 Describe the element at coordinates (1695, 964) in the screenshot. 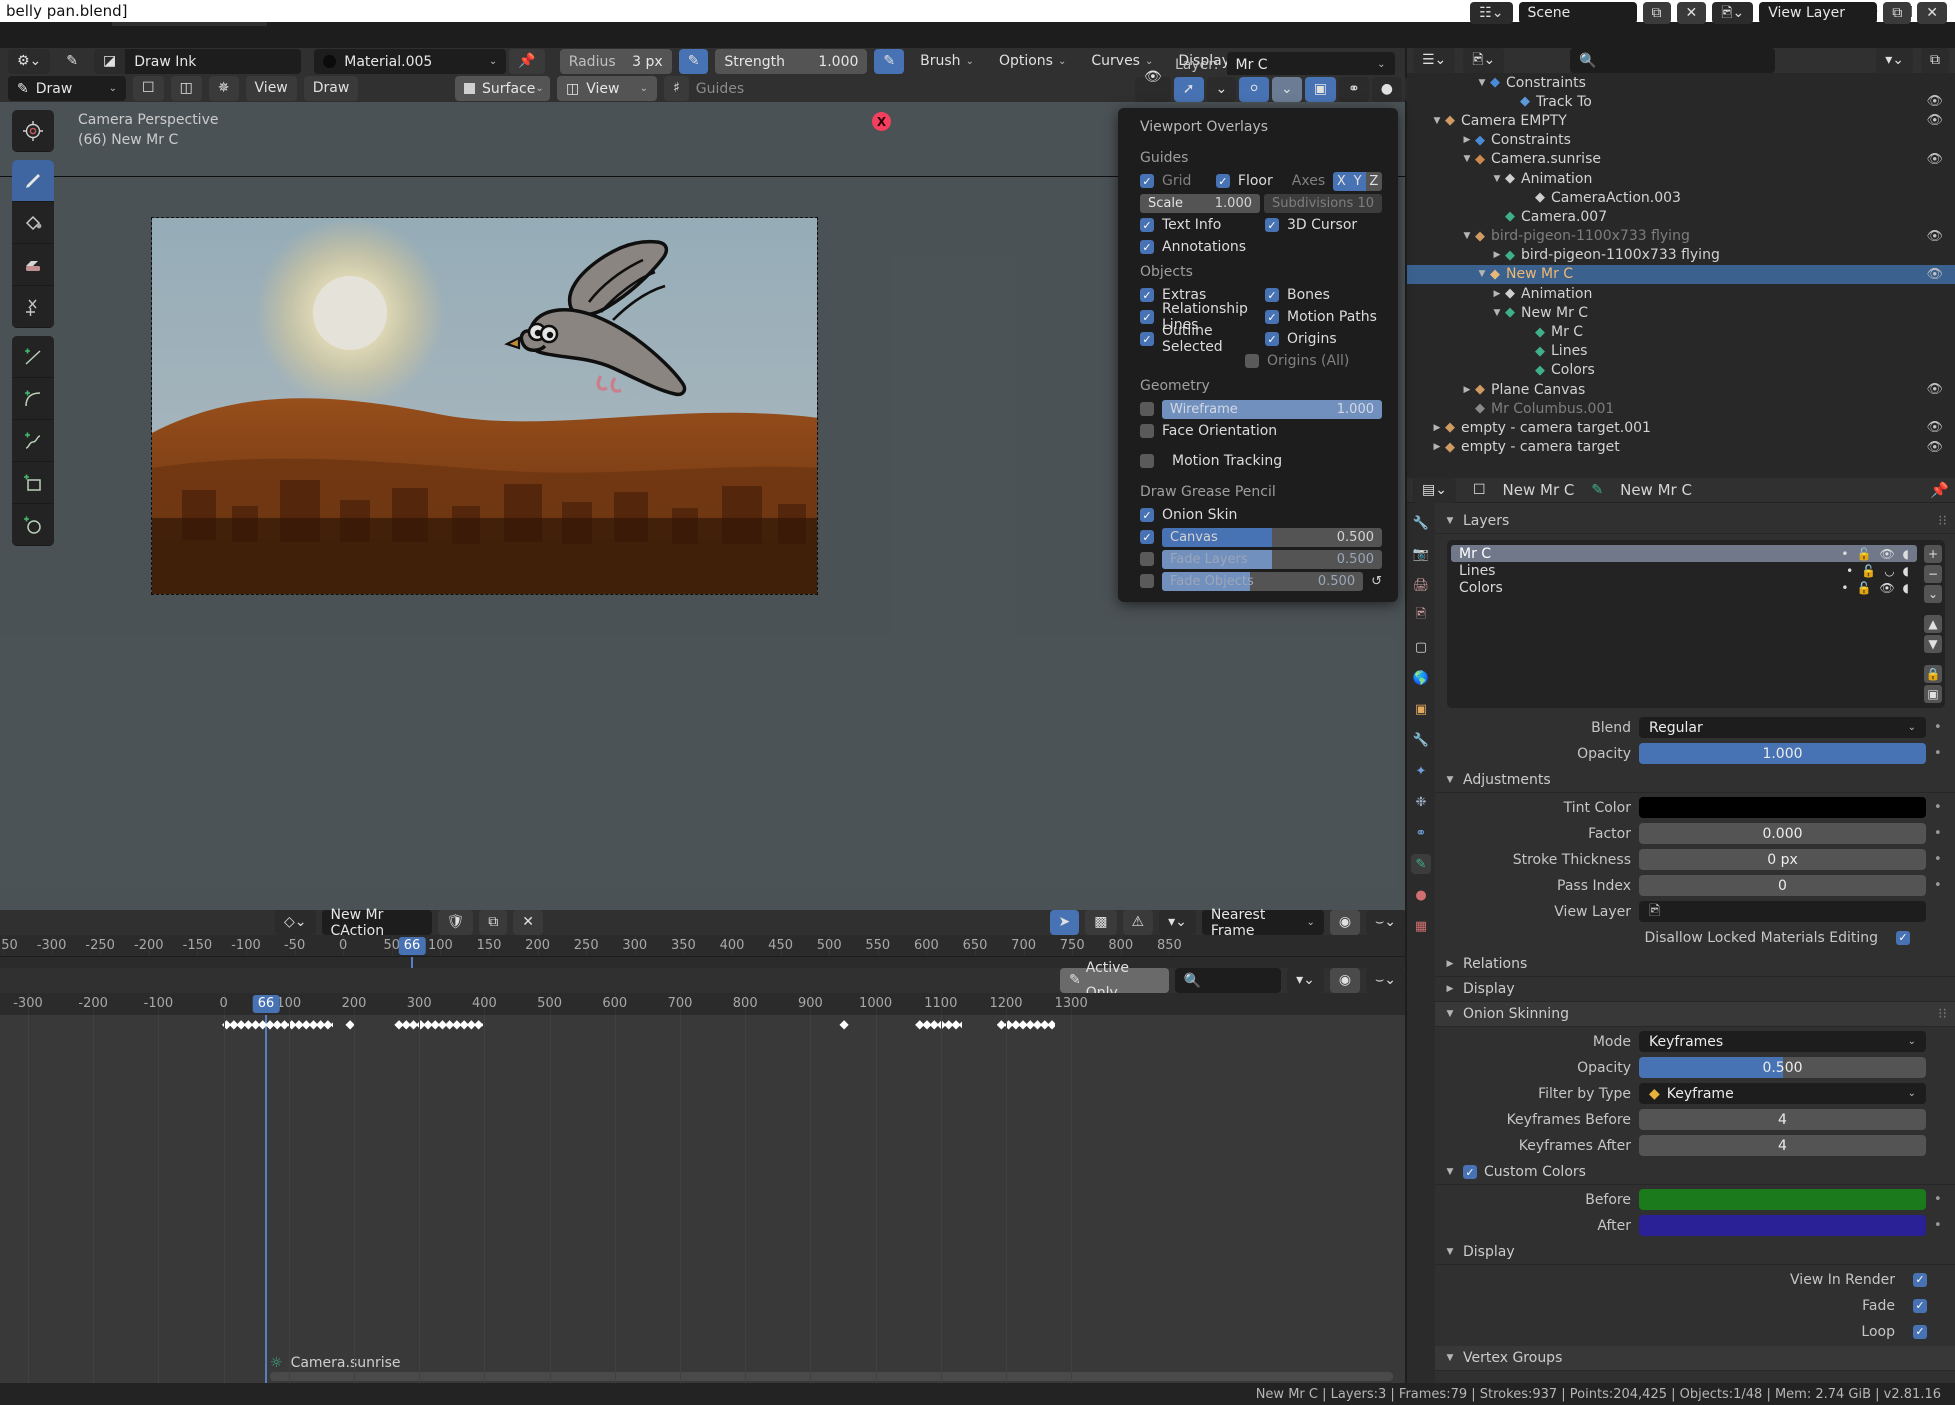

I see `relations-panel-header: ▶ Relations` at that location.